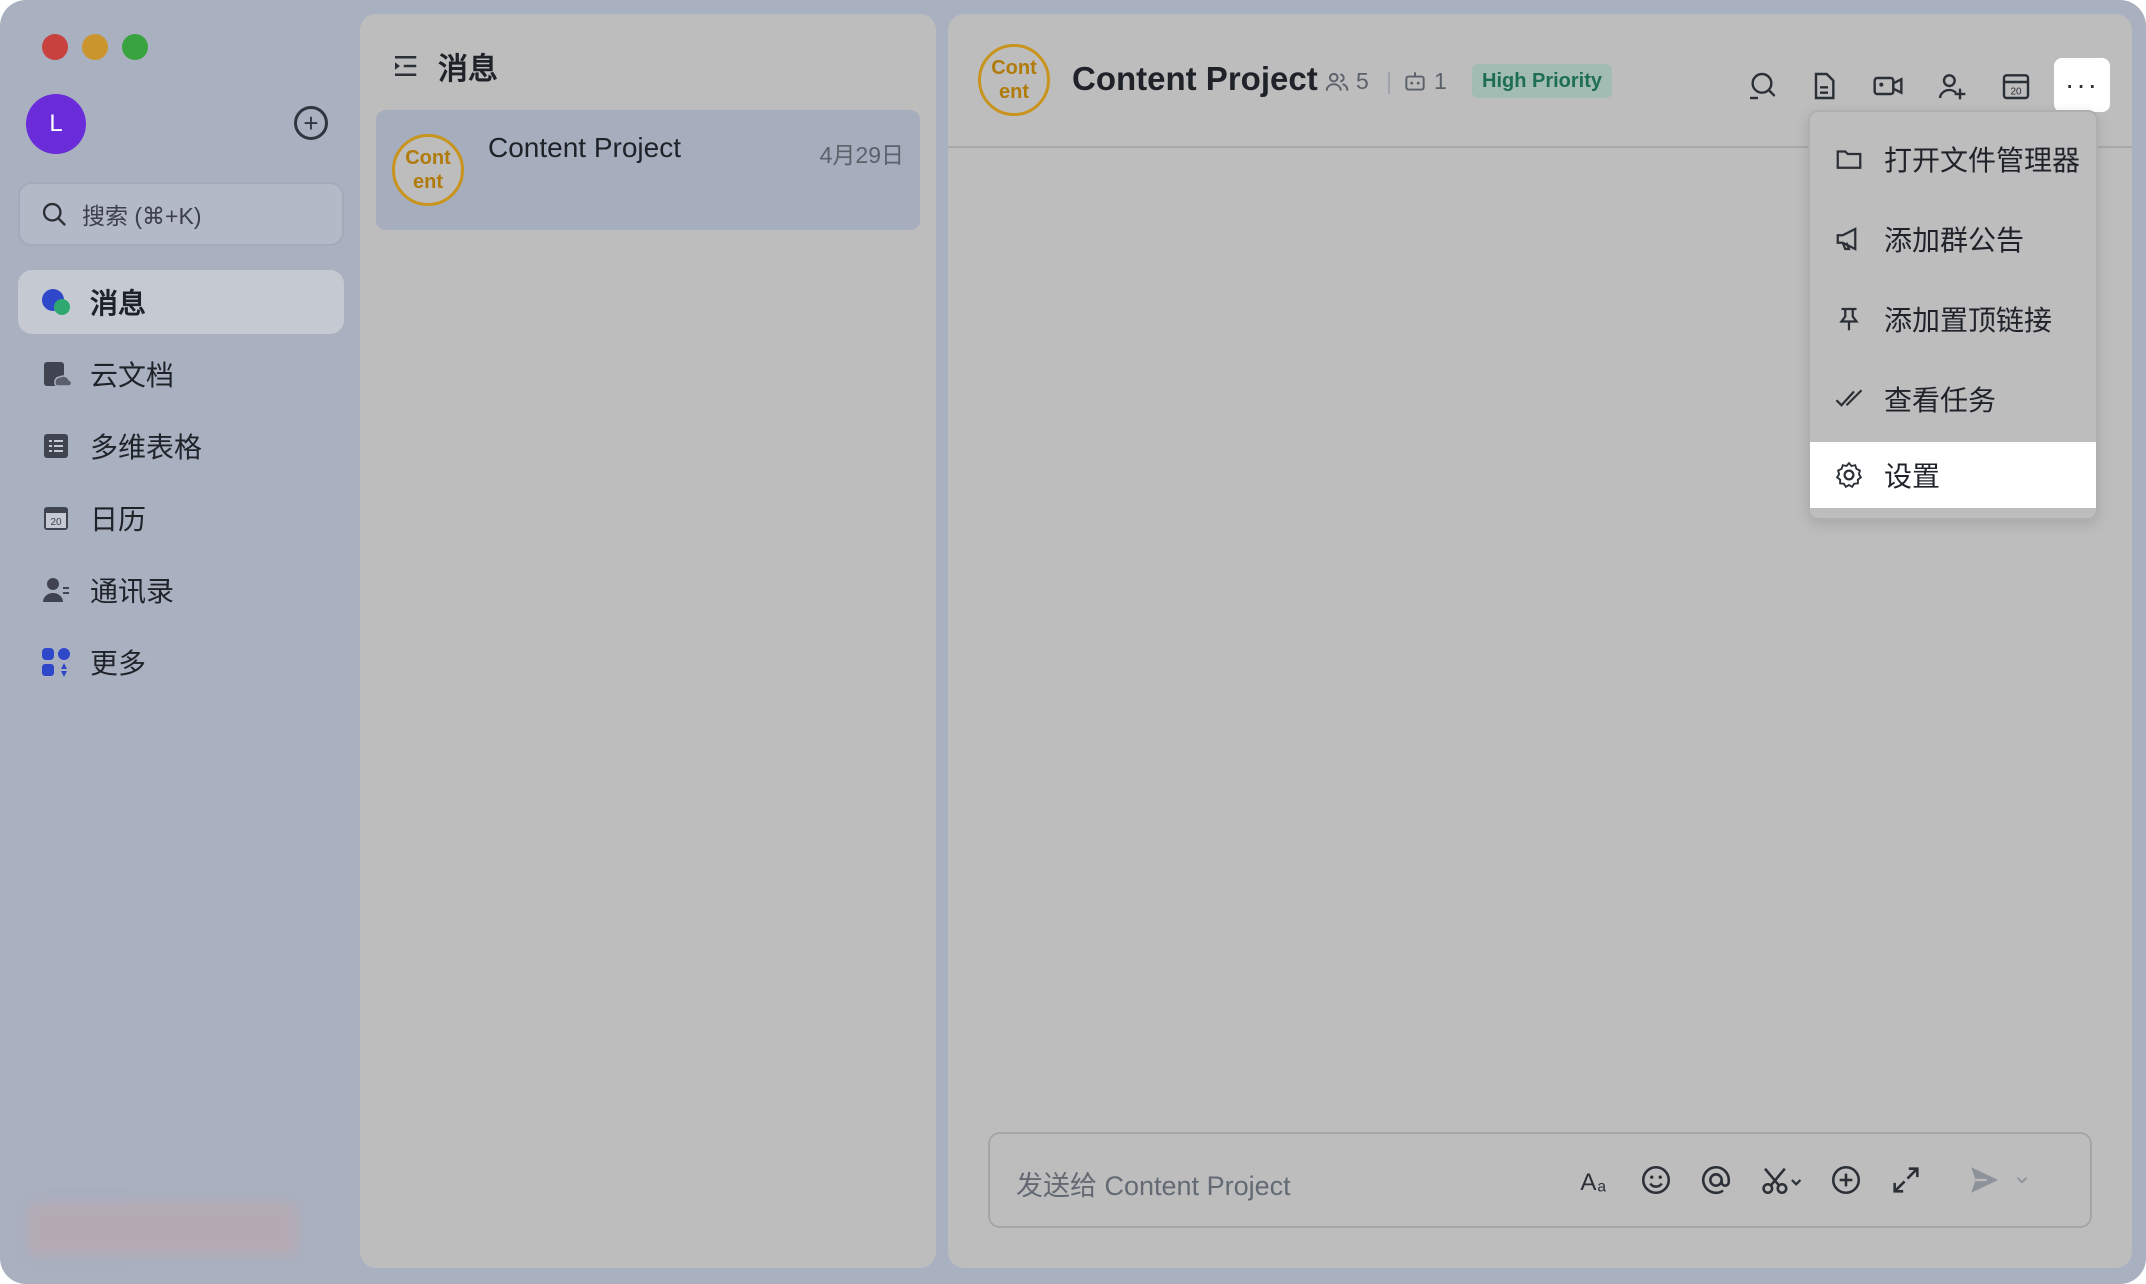 This screenshot has height=1284, width=2146. I want to click on chat-bubble-icon, so click(56, 302).